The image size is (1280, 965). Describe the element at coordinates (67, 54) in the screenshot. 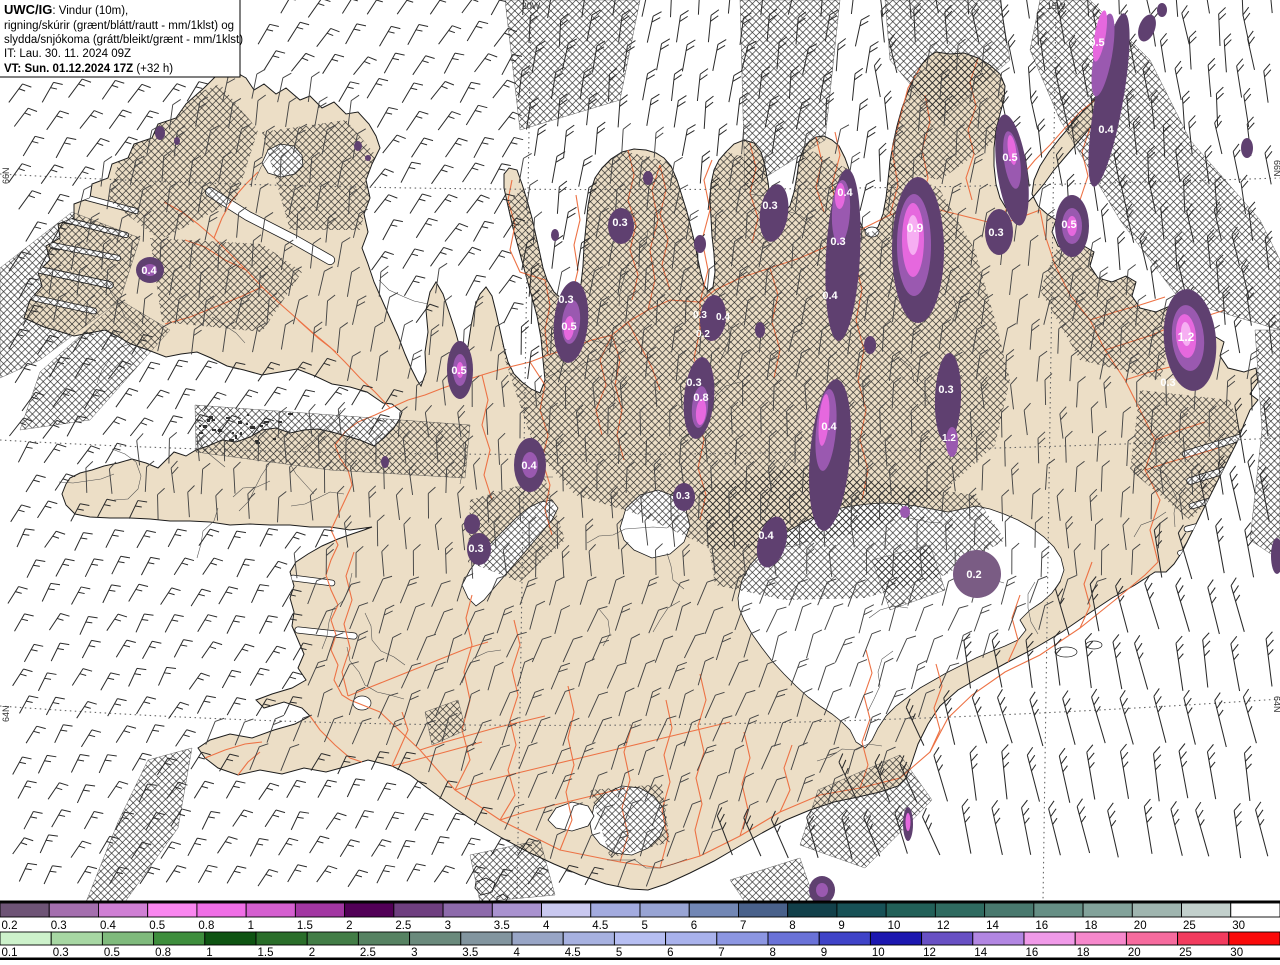

I see `svg-text: IT: Lau. 30. 11. 2024 09Z` at that location.